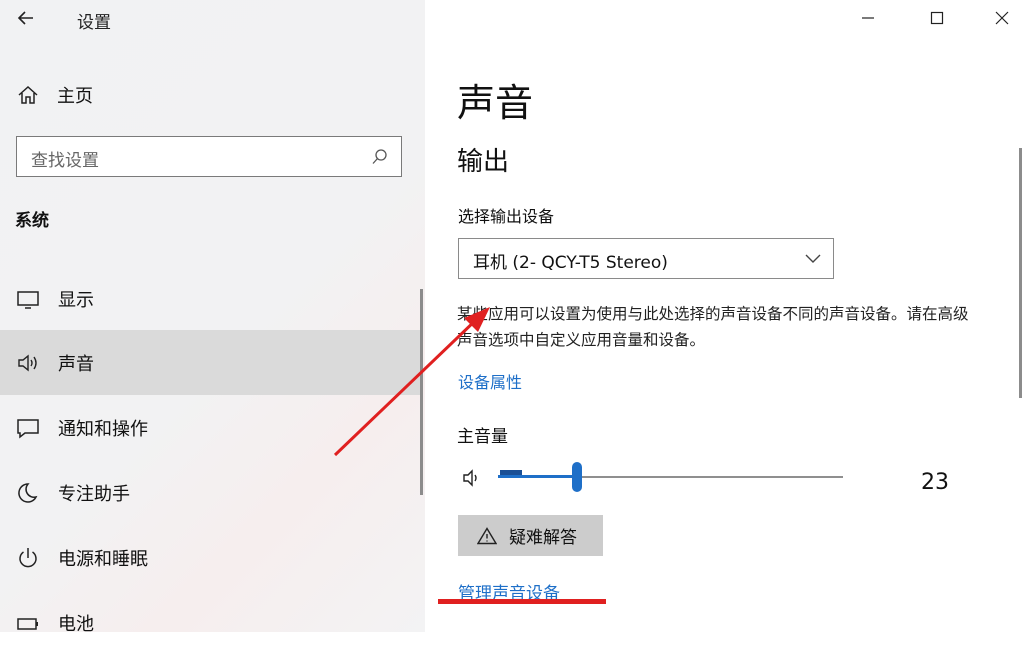  I want to click on moon-icon, so click(28, 492).